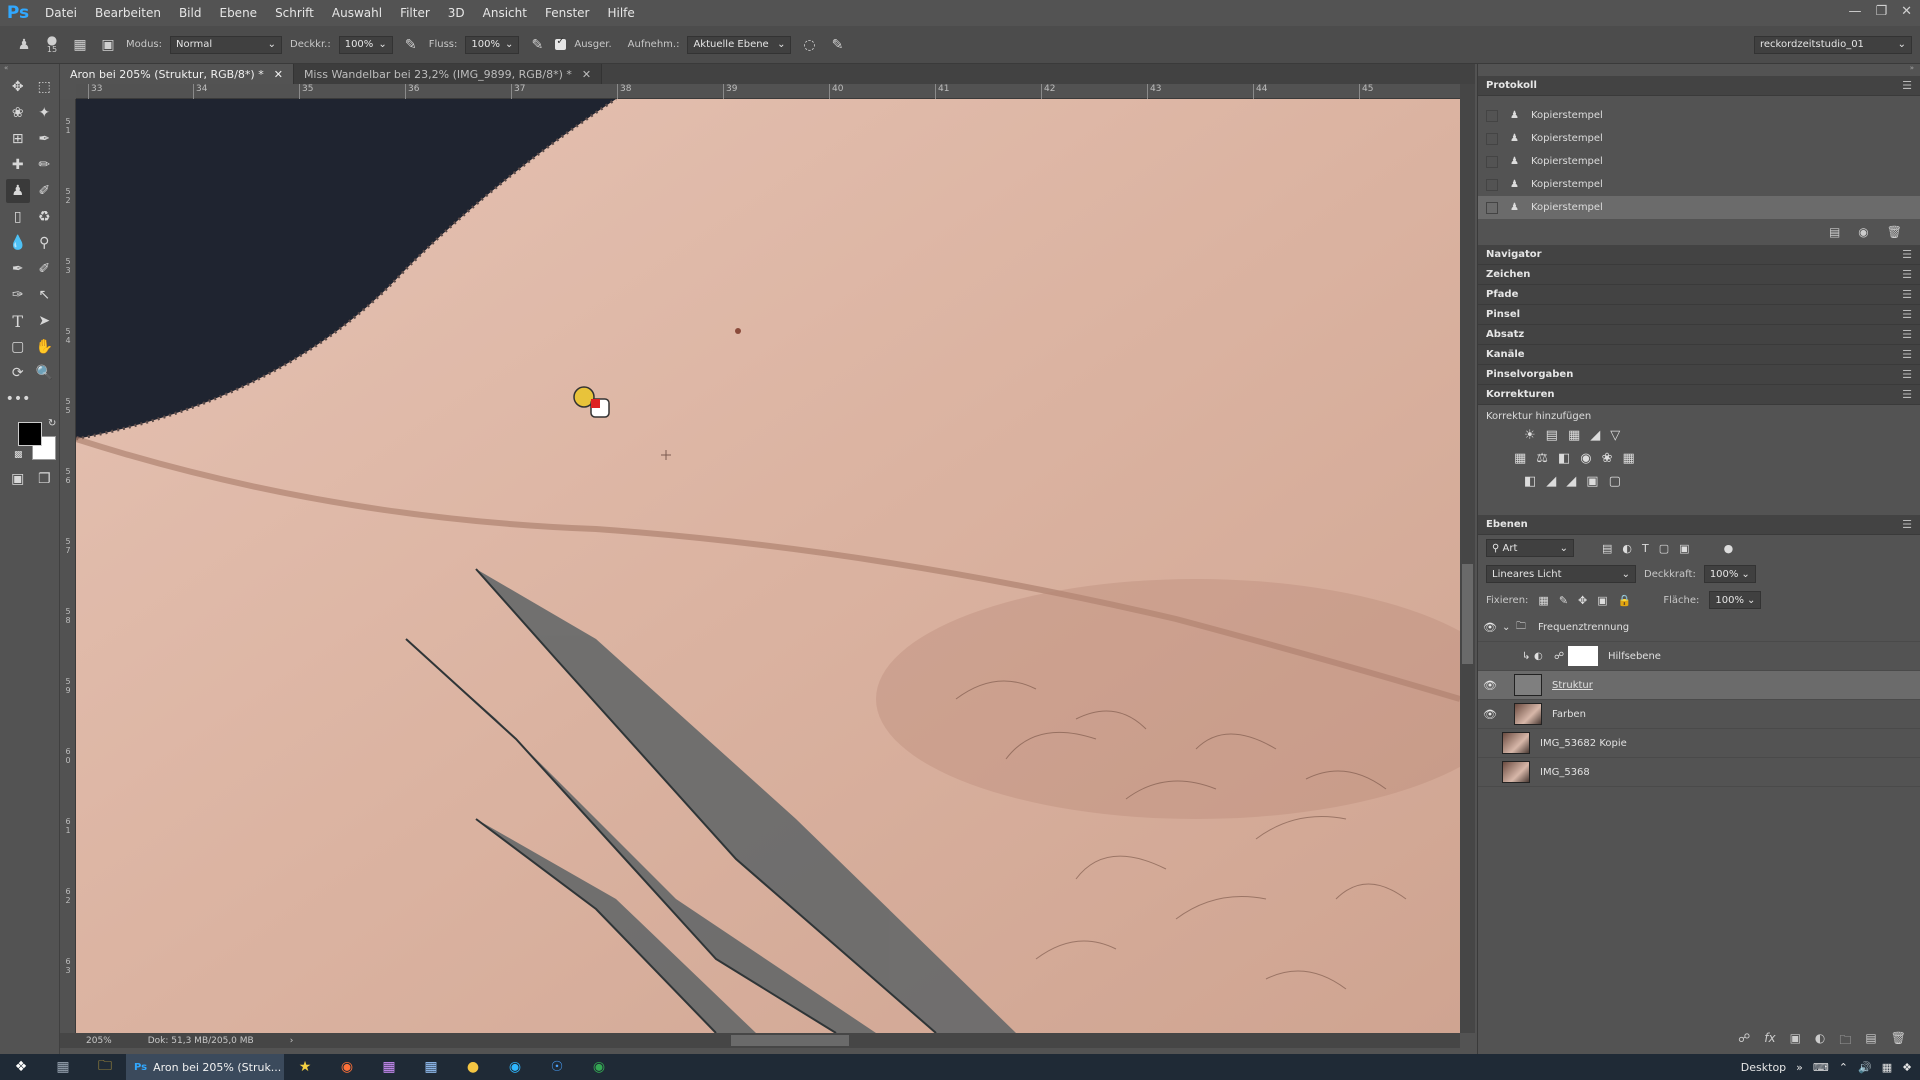 The height and width of the screenshot is (1080, 1920). What do you see at coordinates (1530, 481) in the screenshot?
I see `invert-icon: ◧` at bounding box center [1530, 481].